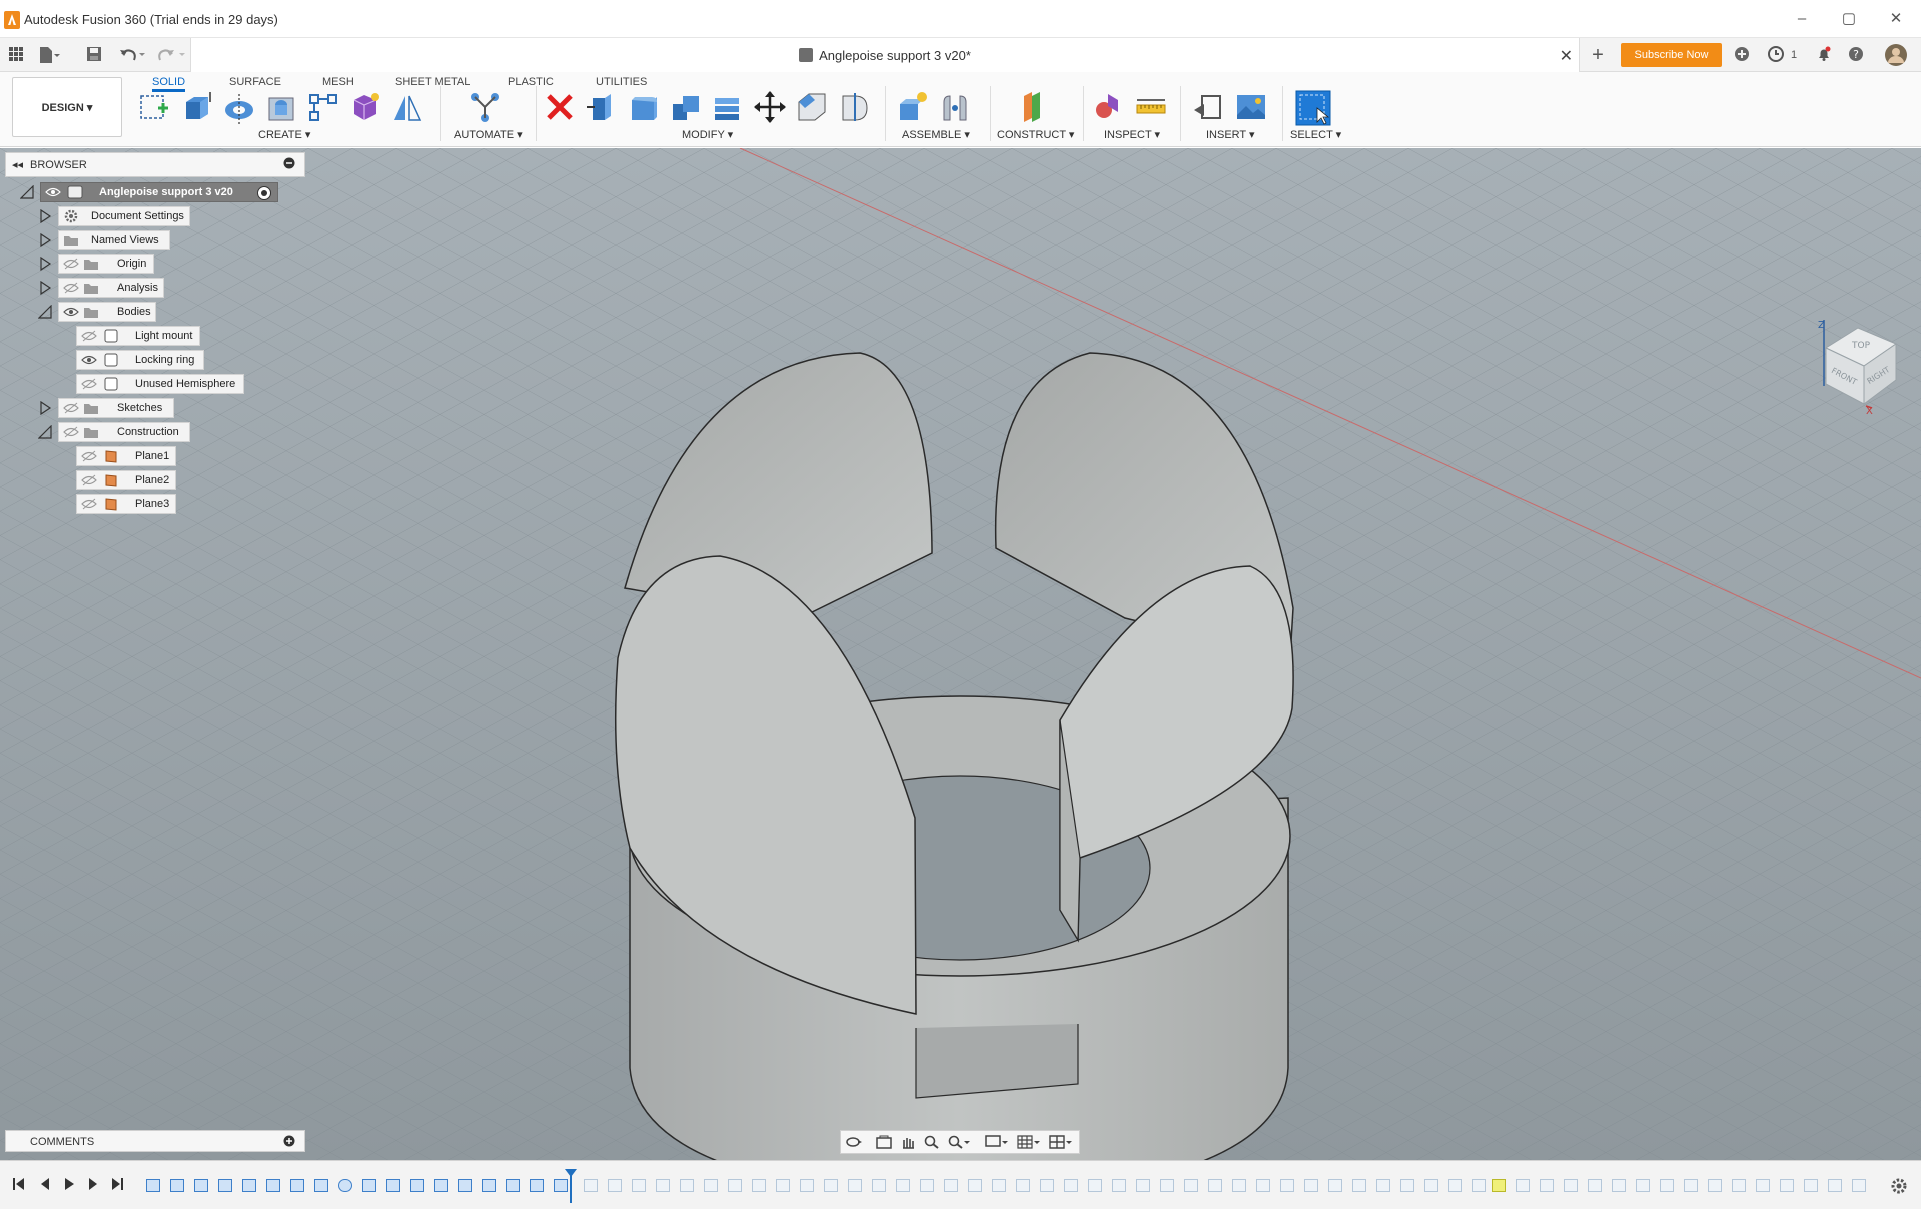 This screenshot has height=1209, width=1921. I want to click on hole-icon, so click(281, 107).